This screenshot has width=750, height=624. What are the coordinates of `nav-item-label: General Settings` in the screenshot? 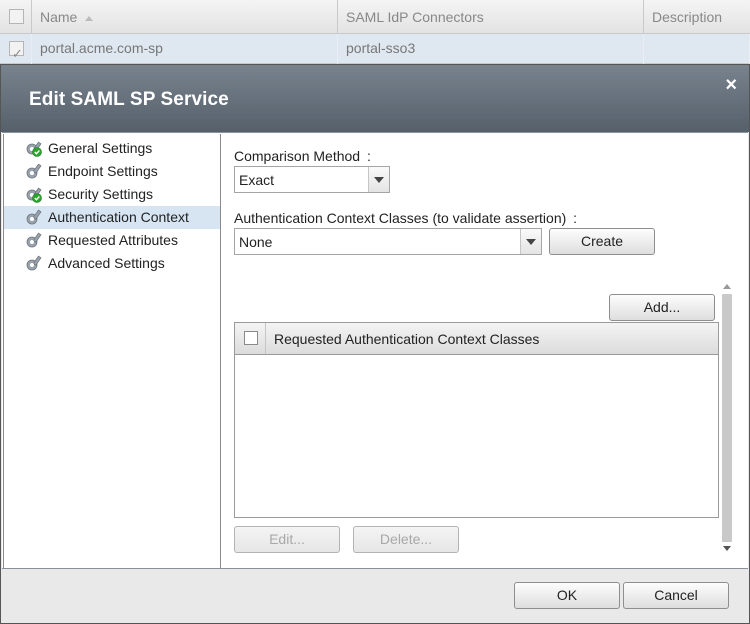 It's located at (100, 148).